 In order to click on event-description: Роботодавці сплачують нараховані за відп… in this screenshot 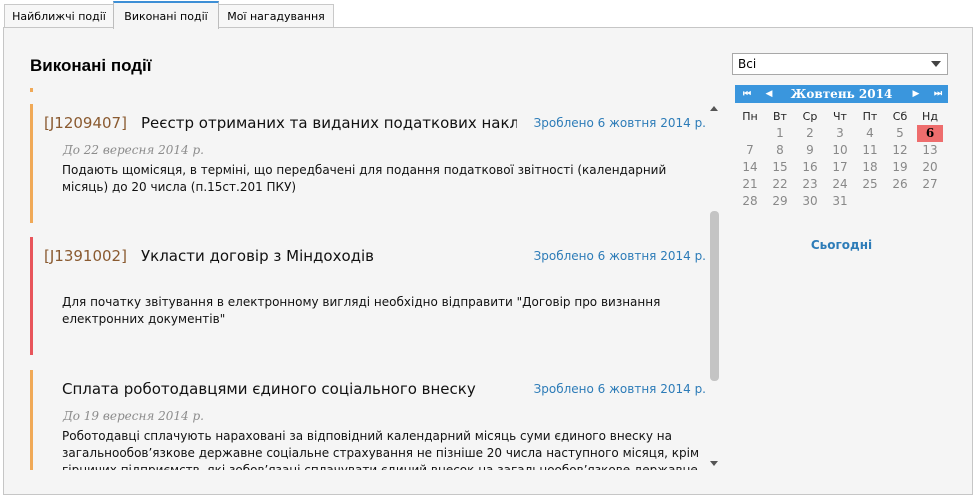, I will do `click(381, 449)`.